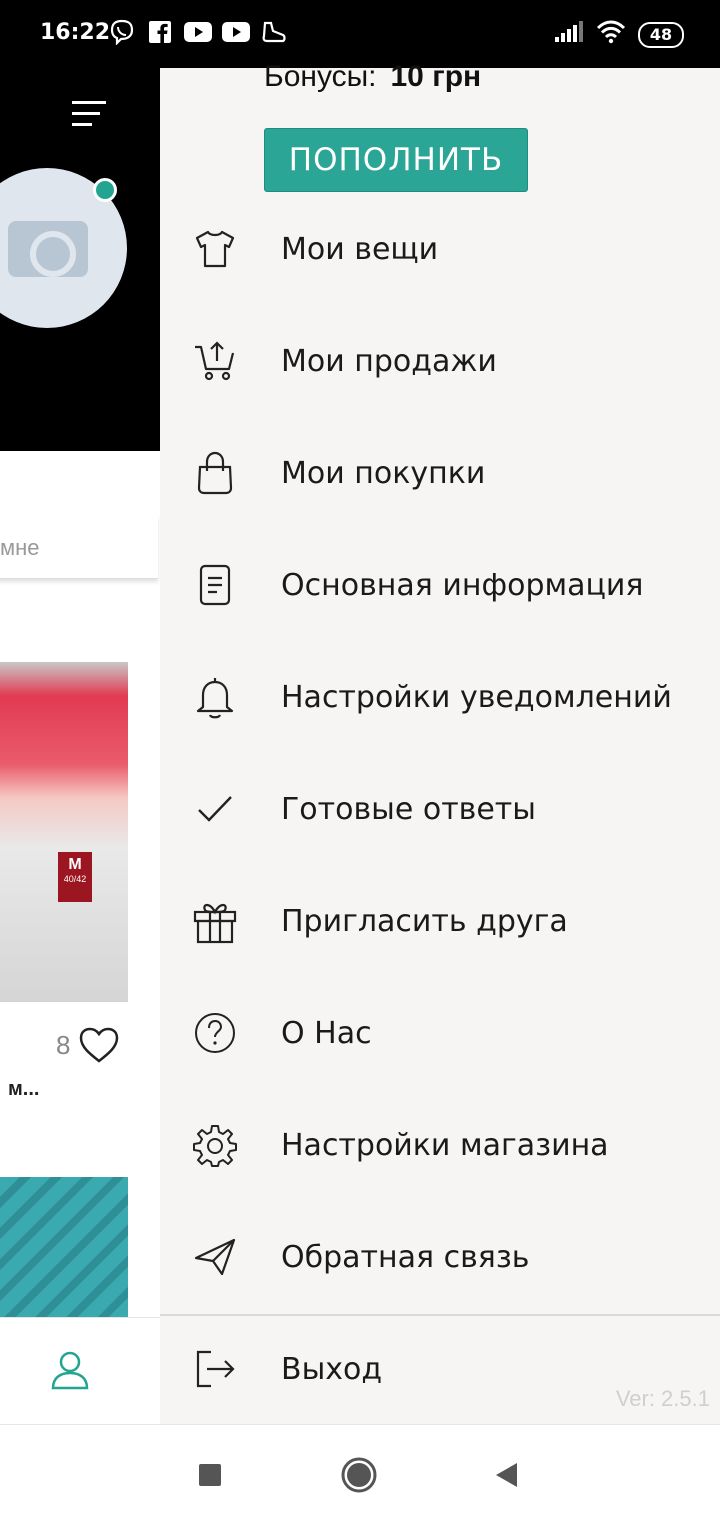 The width and height of the screenshot is (720, 1520). What do you see at coordinates (611, 34) in the screenshot?
I see `wifi-icon` at bounding box center [611, 34].